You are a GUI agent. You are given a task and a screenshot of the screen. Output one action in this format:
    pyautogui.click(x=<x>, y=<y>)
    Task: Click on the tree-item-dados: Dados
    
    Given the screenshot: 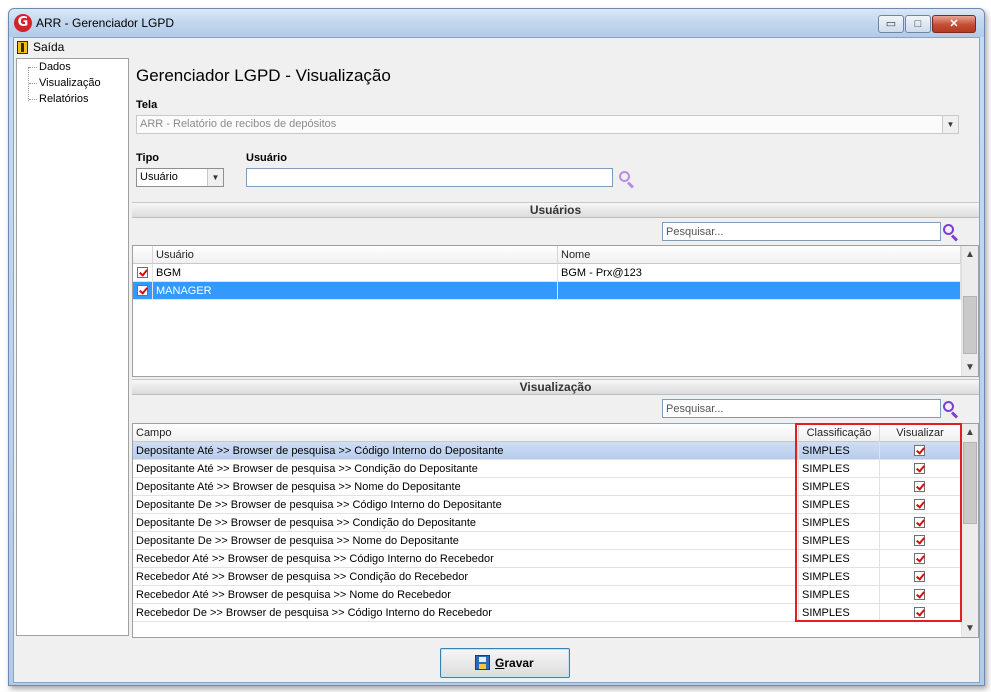 What is the action you would take?
    pyautogui.click(x=50, y=67)
    